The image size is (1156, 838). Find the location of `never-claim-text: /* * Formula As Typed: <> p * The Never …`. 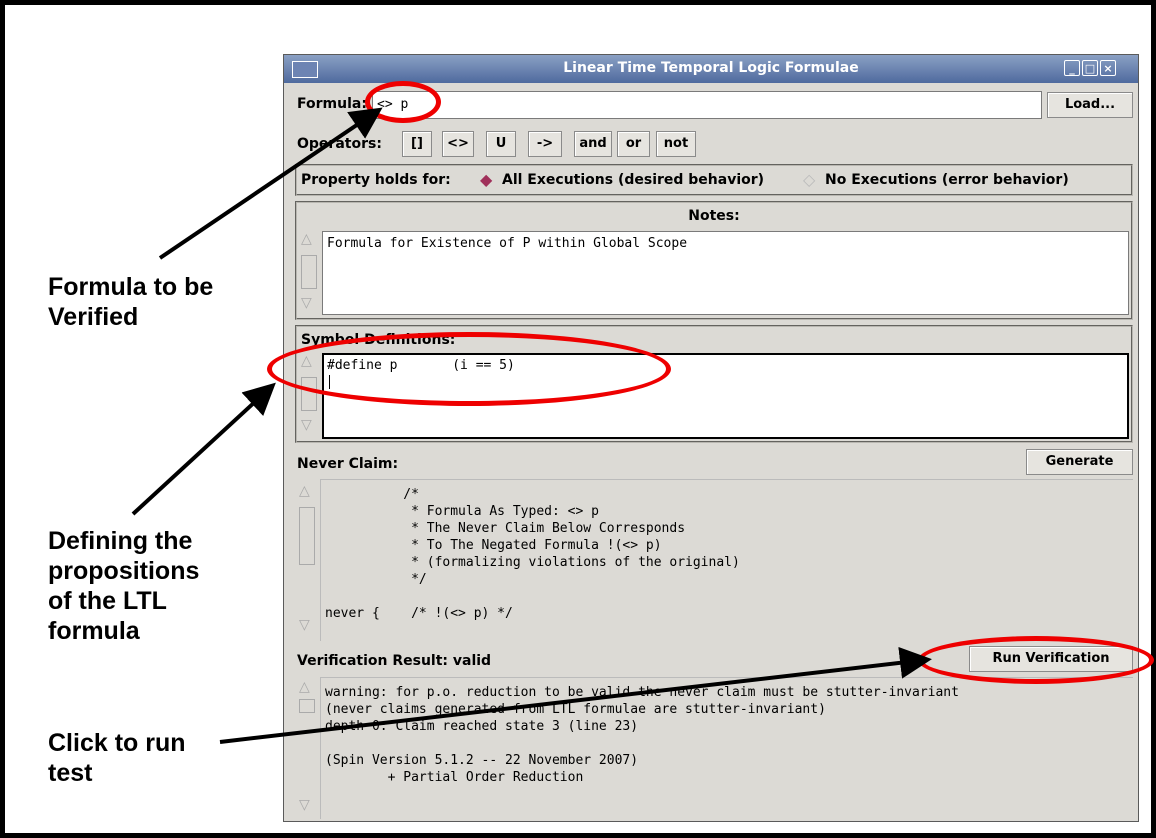

never-claim-text: /* * Formula As Typed: <> p * The Never … is located at coordinates (532, 554).